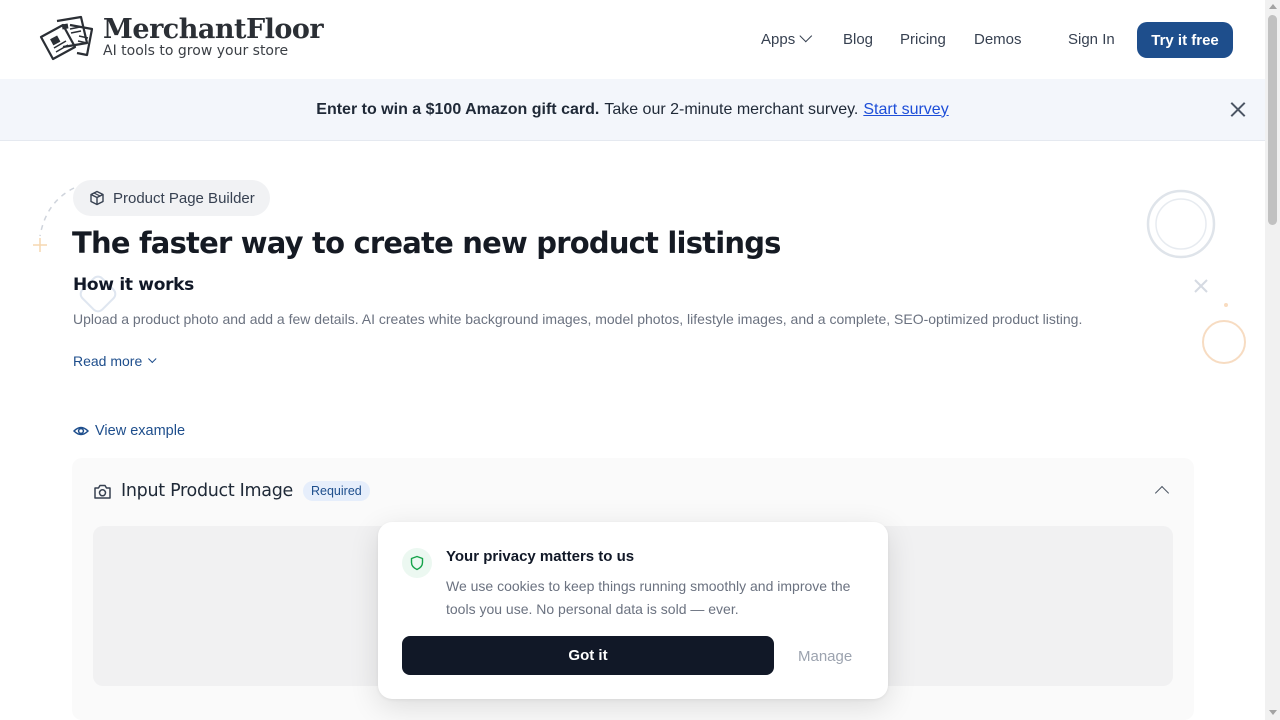 The image size is (1280, 720). I want to click on brand-tagline: AI tools to grow your store, so click(196, 51).